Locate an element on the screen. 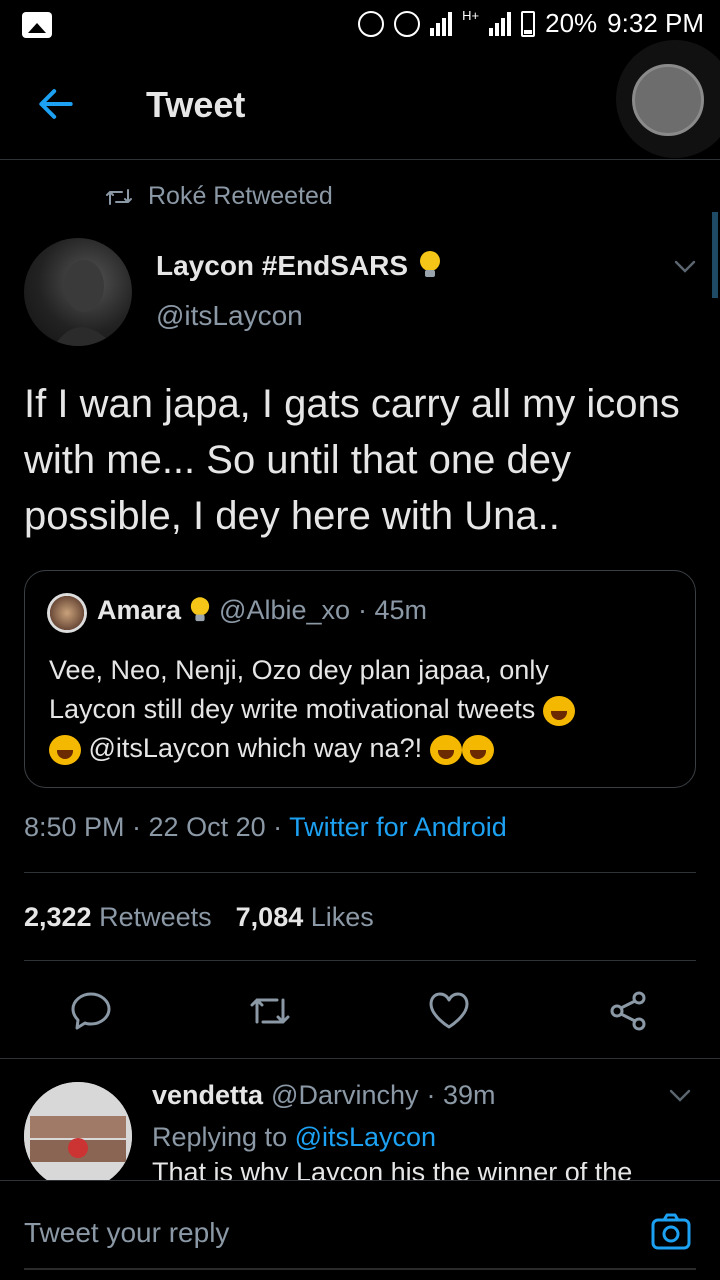 The height and width of the screenshot is (1280, 720). quote-author-avatar is located at coordinates (67, 613).